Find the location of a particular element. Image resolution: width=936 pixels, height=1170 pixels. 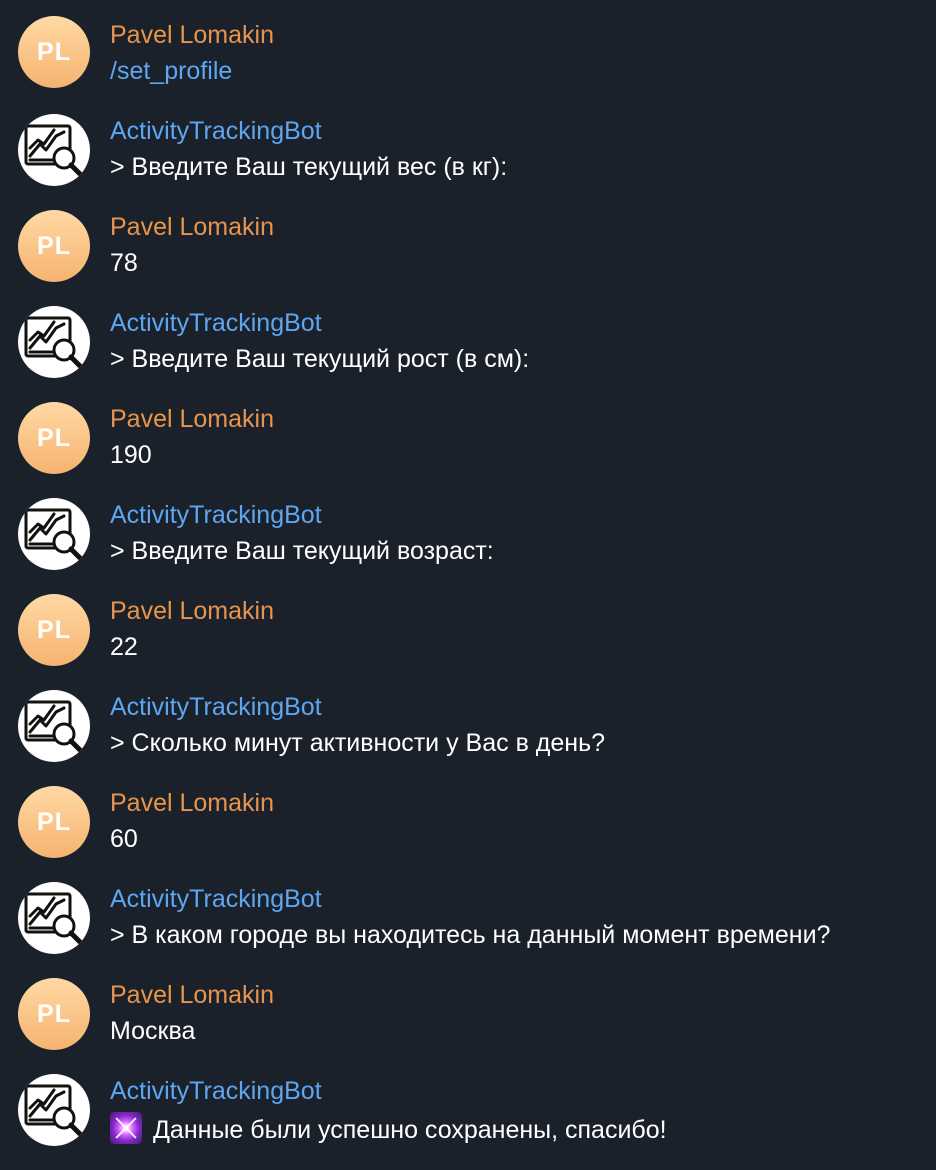

command-link: /set_profile is located at coordinates (171, 71).